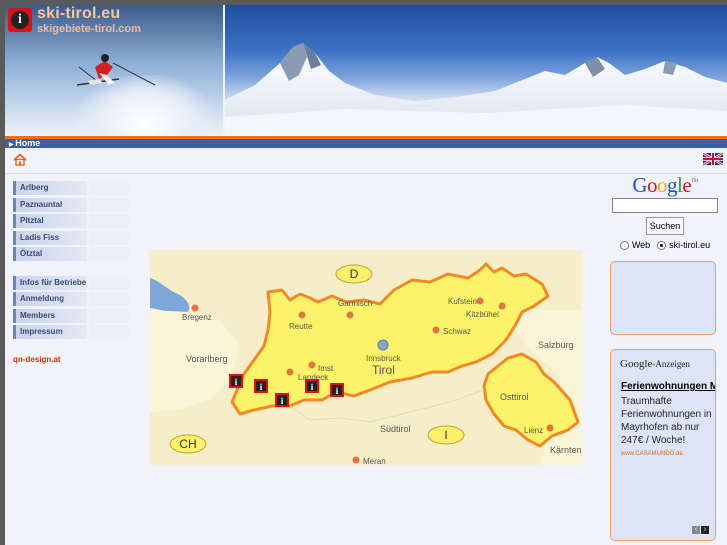 Image resolution: width=727 pixels, height=545 pixels. I want to click on ad-prev-icon: ‹, so click(696, 530).